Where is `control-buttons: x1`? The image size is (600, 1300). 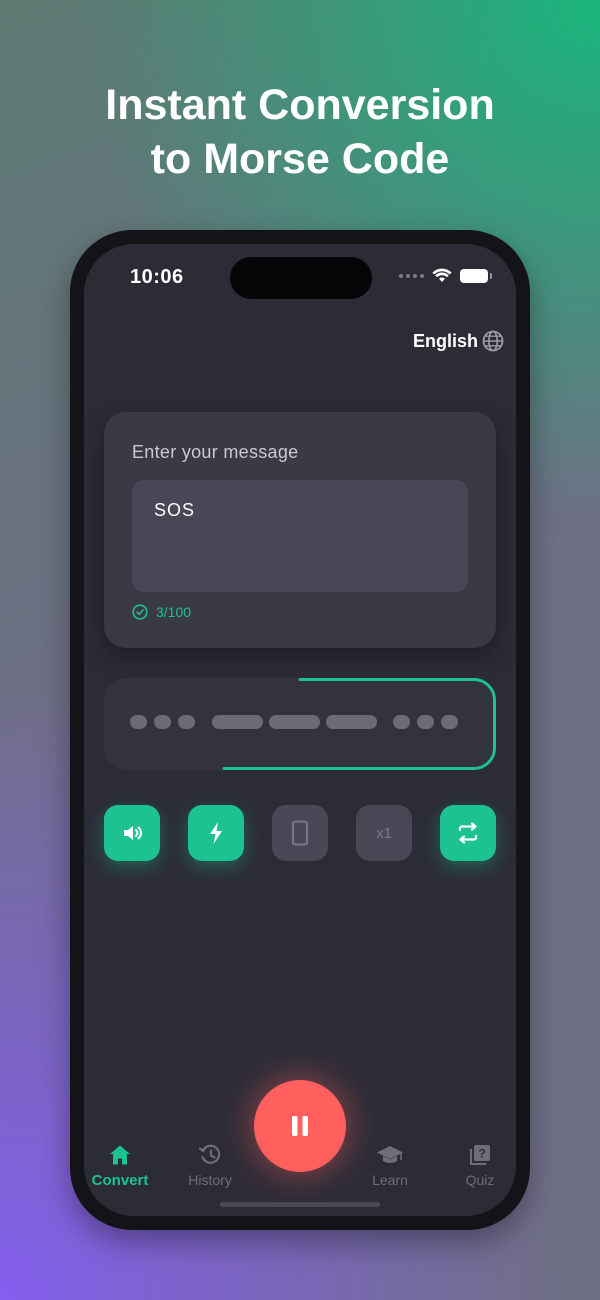
control-buttons: x1 is located at coordinates (300, 833).